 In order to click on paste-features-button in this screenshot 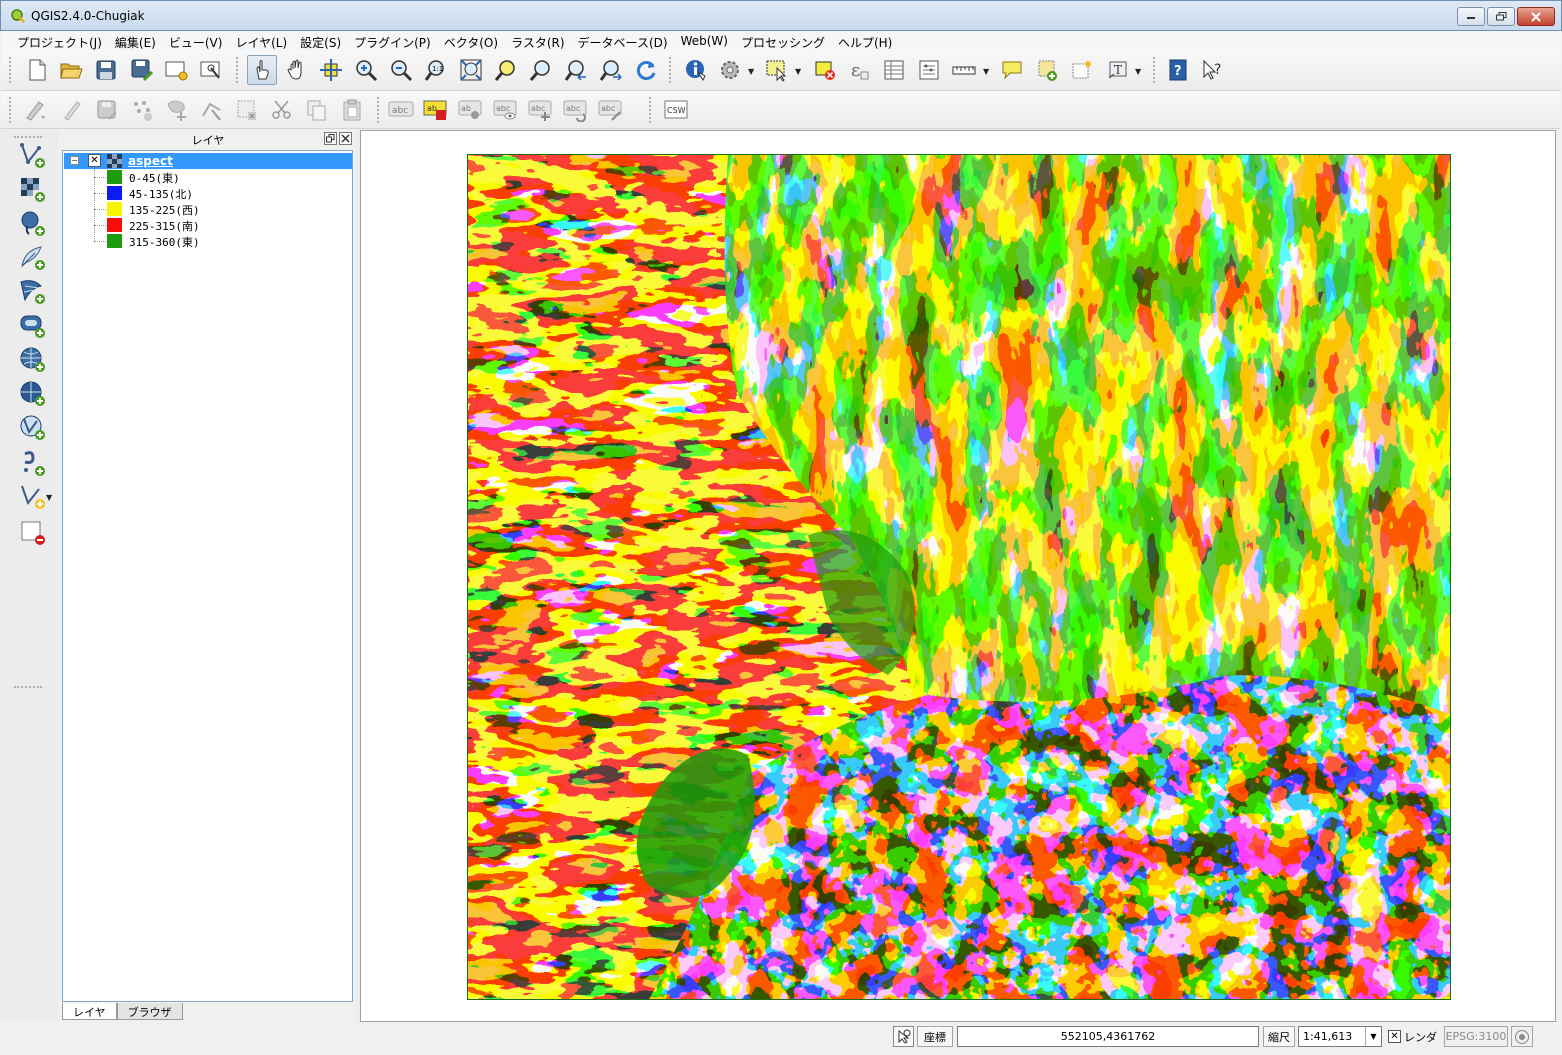, I will do `click(352, 110)`.